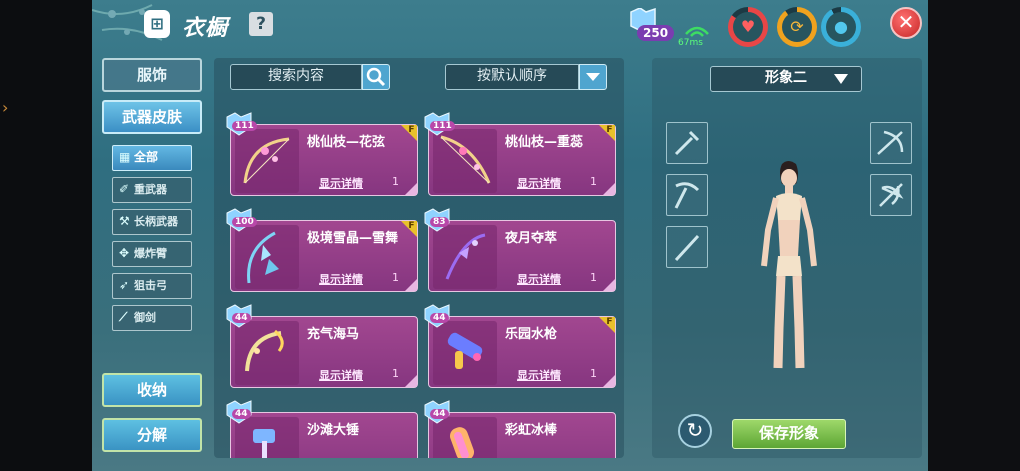 Image resolution: width=1020 pixels, height=471 pixels. I want to click on filter-polearm: ⚒ 长柄武器, so click(152, 222).